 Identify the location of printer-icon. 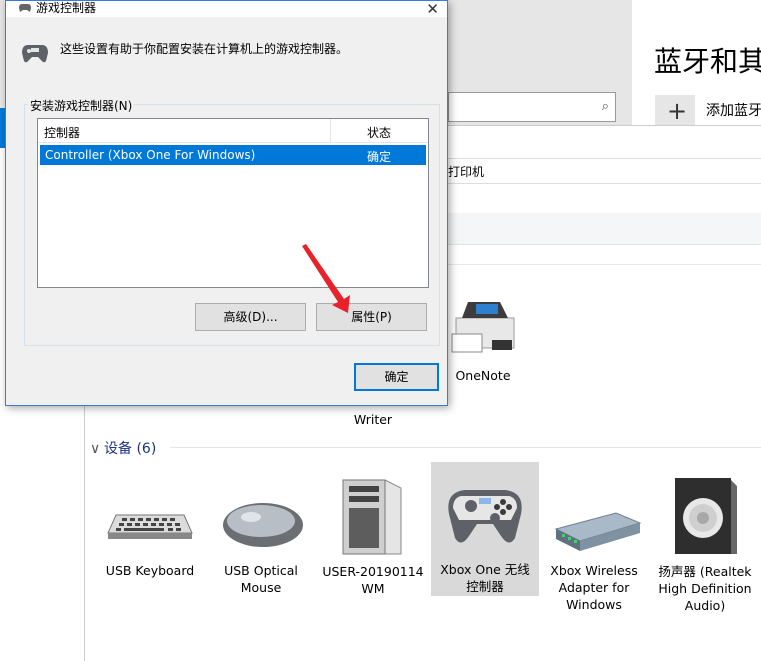
(483, 327).